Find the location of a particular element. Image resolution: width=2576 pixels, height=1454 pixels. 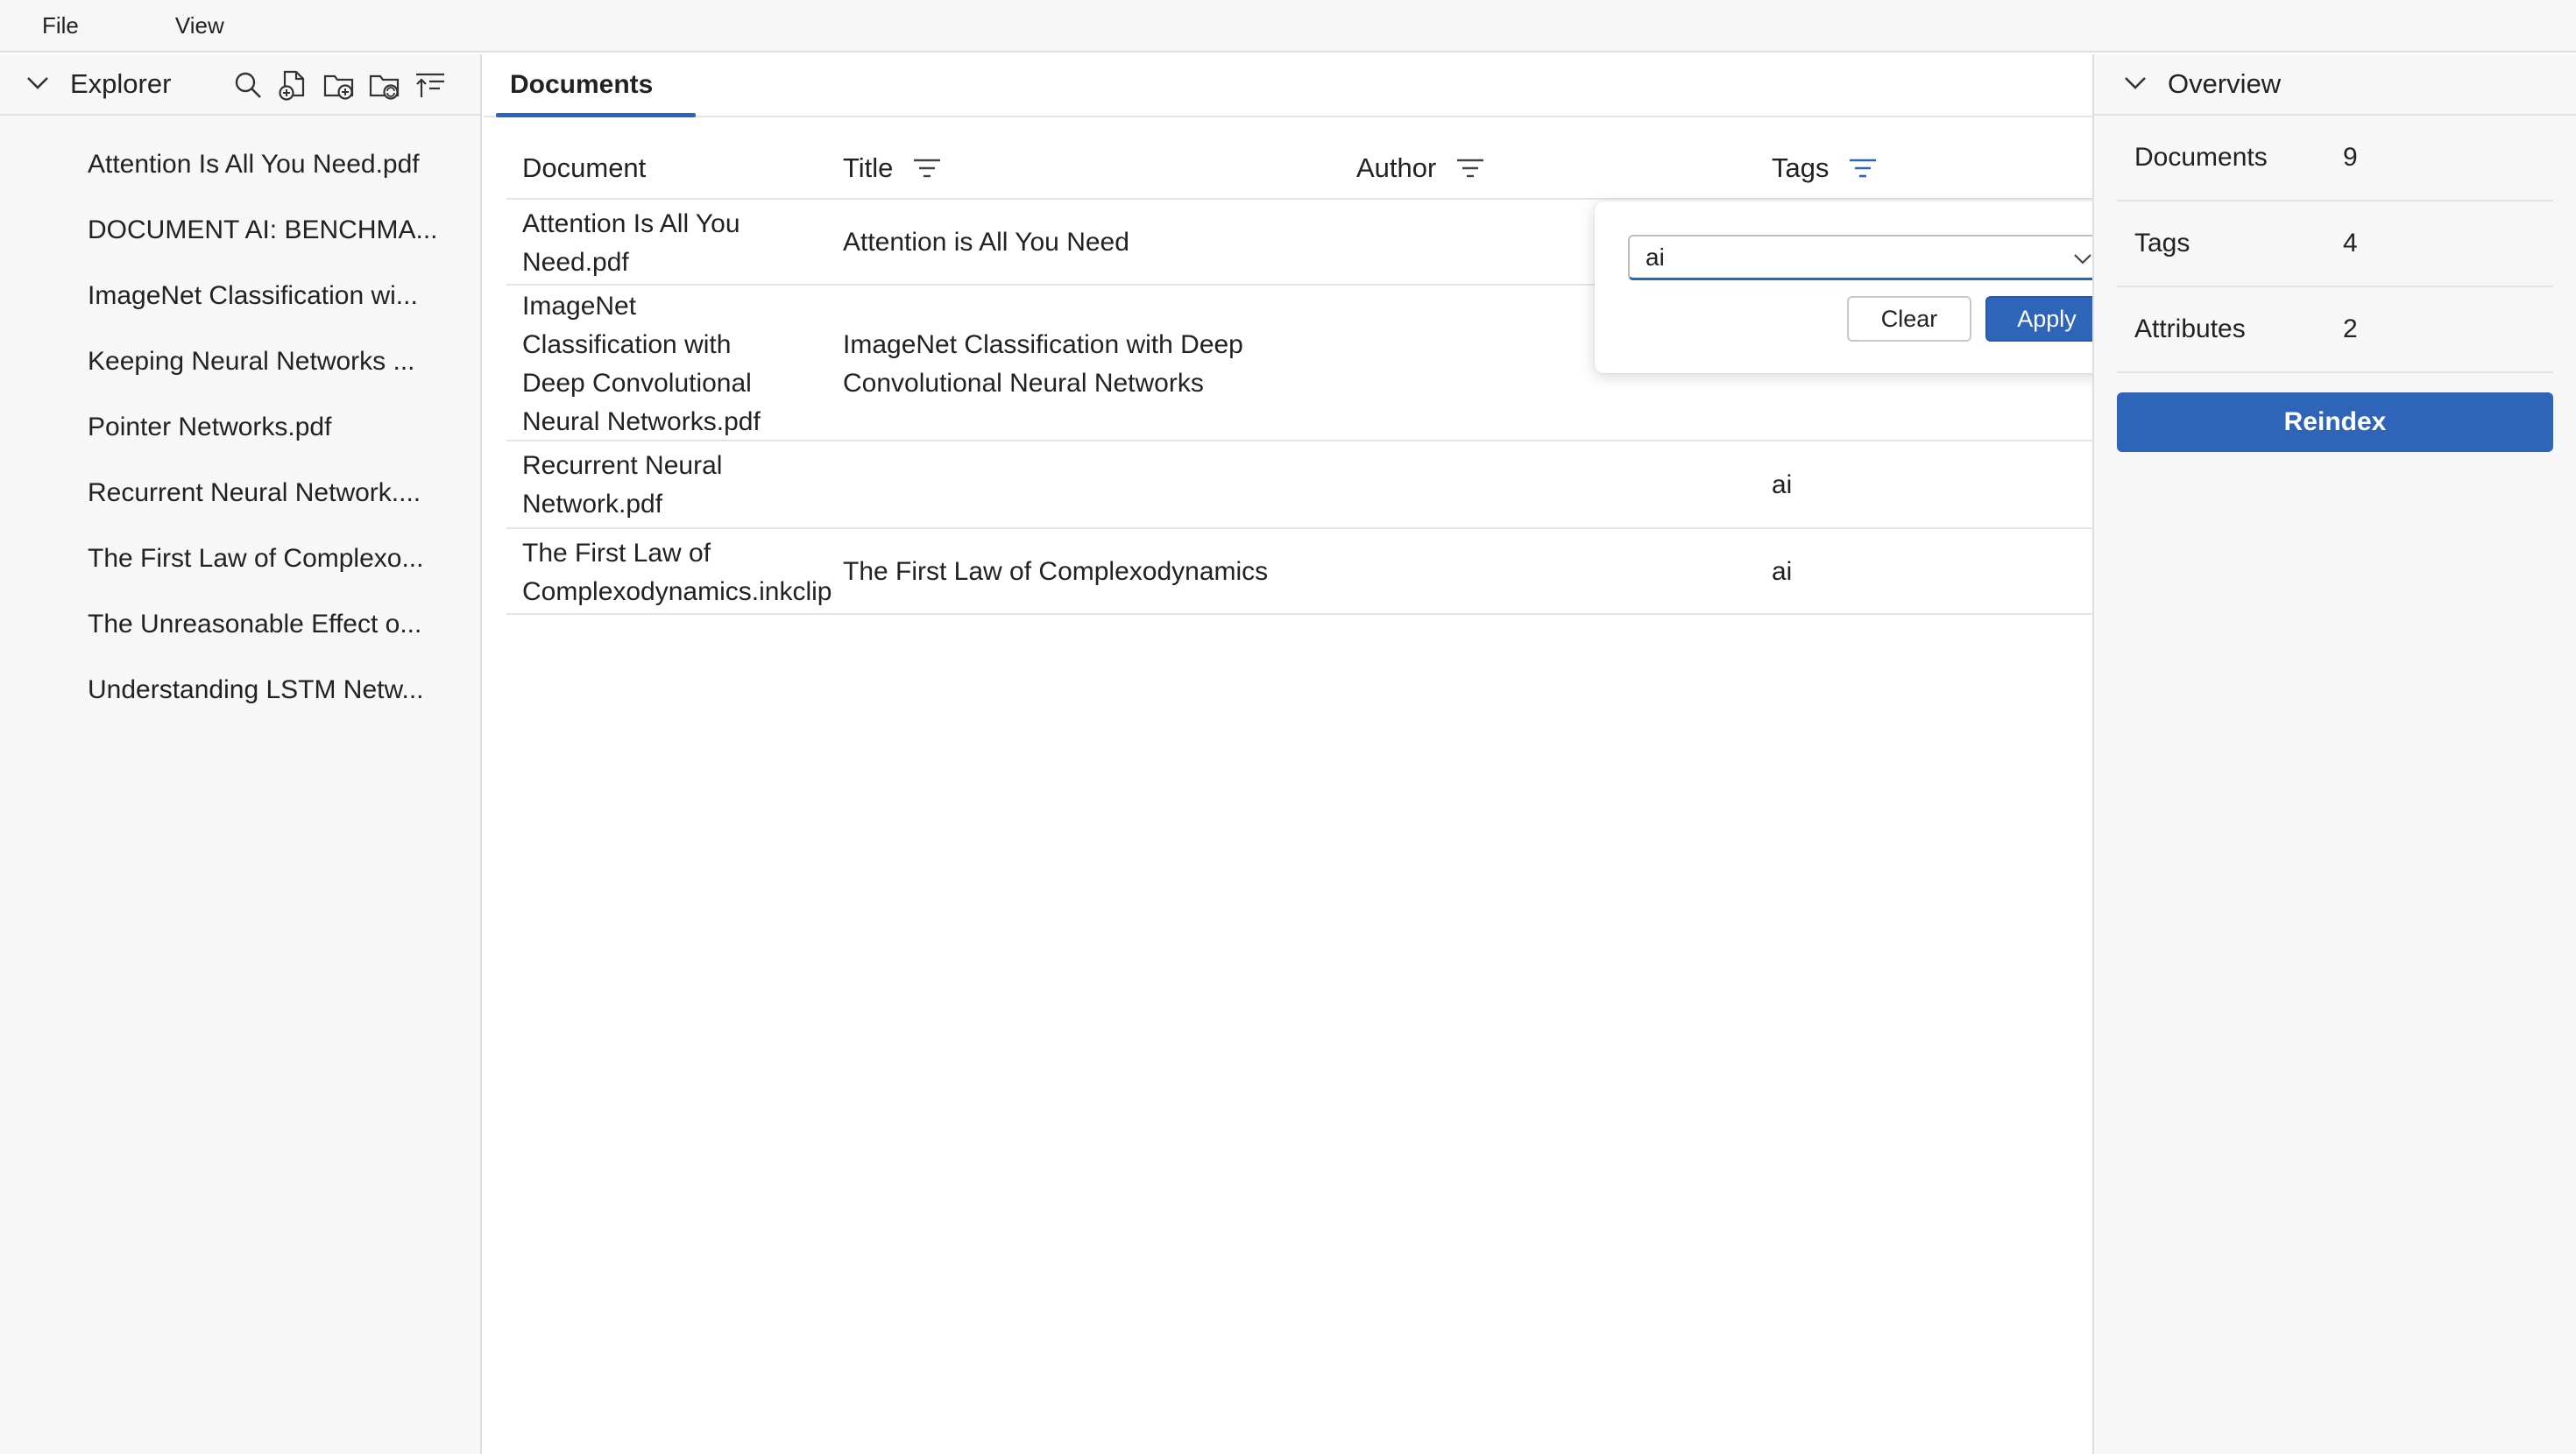

cell-text: Deep Convolutional is located at coordinates (637, 383).